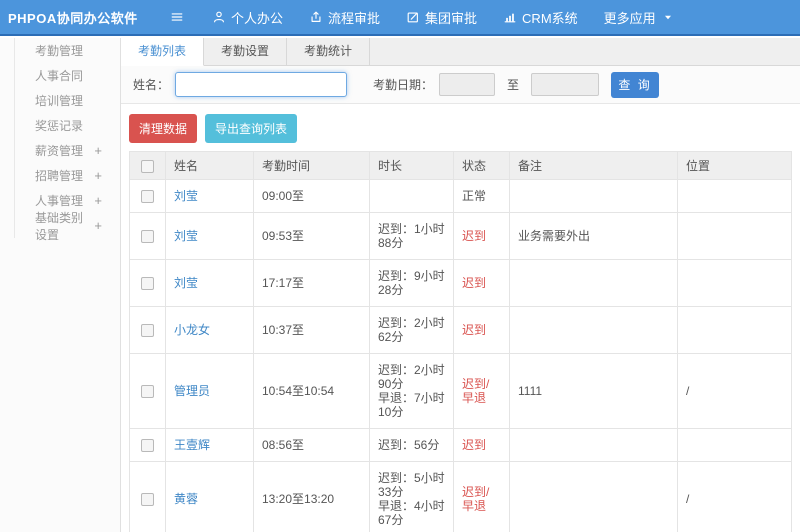  Describe the element at coordinates (261, 84) in the screenshot. I see `name-filter-input` at that location.